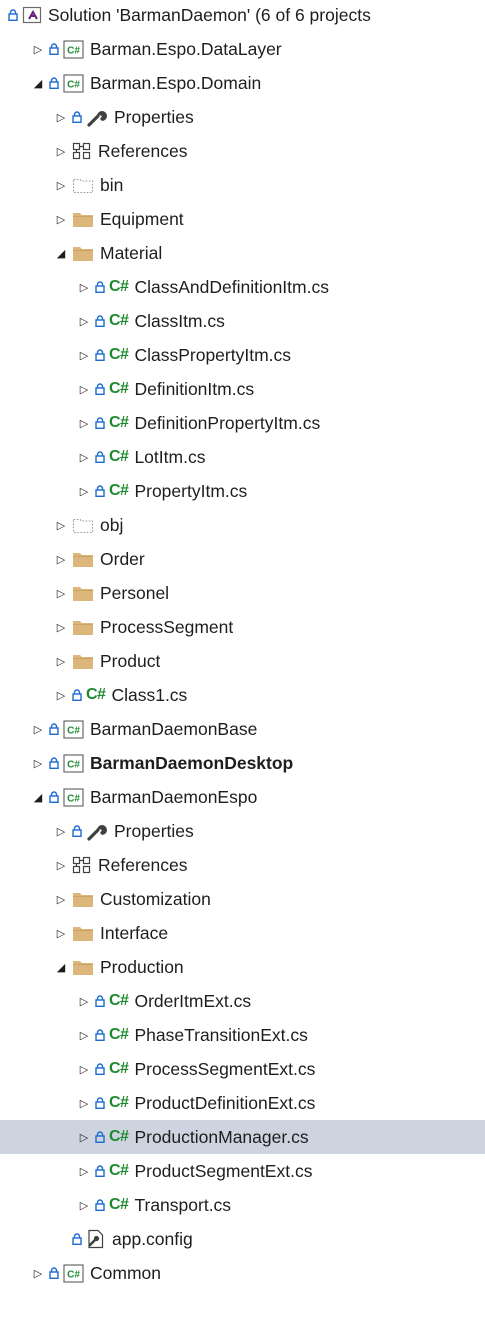  I want to click on tree-item: ▷ C# BarmanDaemonDesktop, so click(242, 763).